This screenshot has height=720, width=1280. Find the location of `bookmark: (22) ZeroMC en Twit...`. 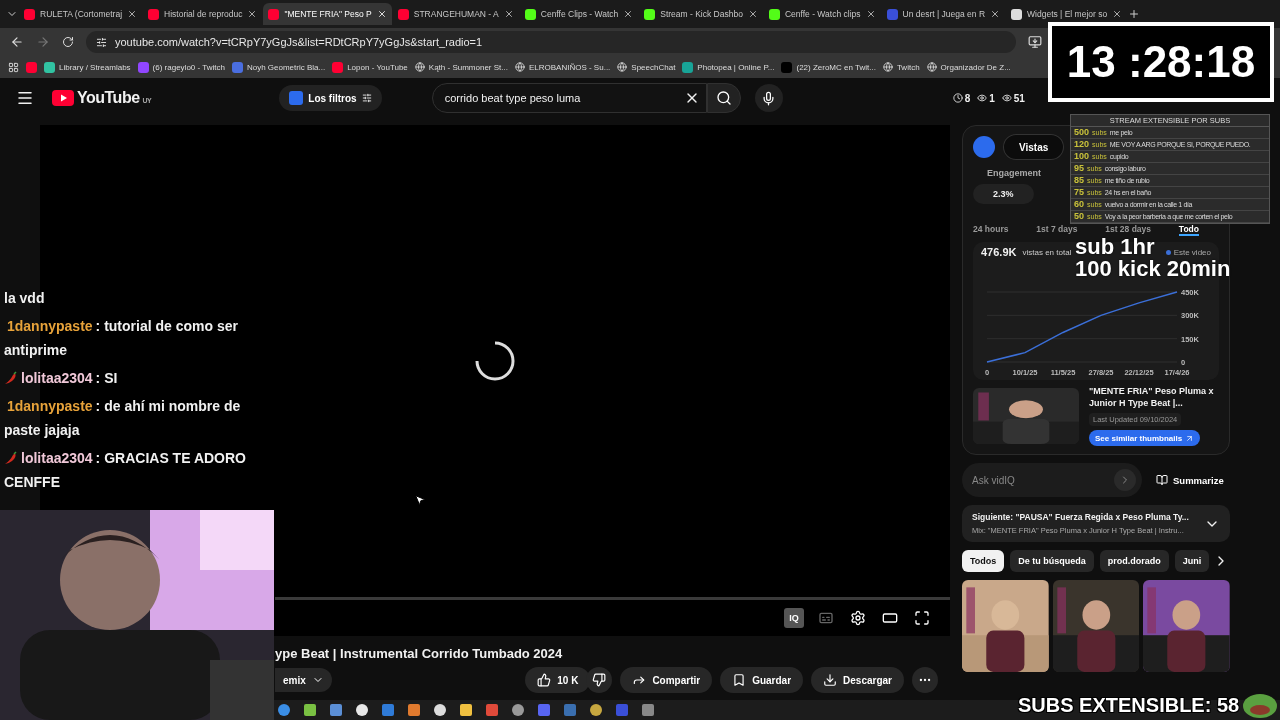

bookmark: (22) ZeroMC en Twit... is located at coordinates (828, 67).